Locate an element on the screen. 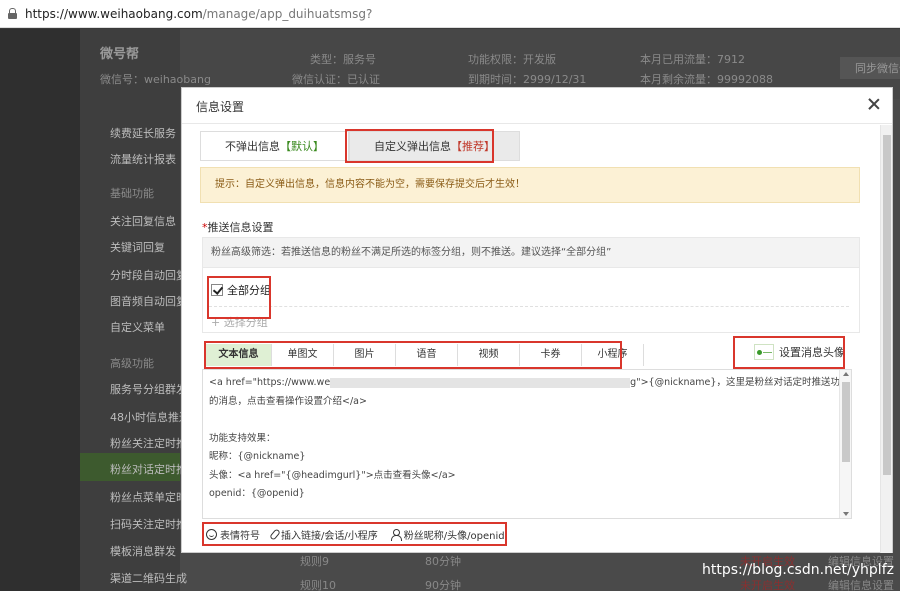  meta-permission: 功能权限：开发版 is located at coordinates (512, 59).